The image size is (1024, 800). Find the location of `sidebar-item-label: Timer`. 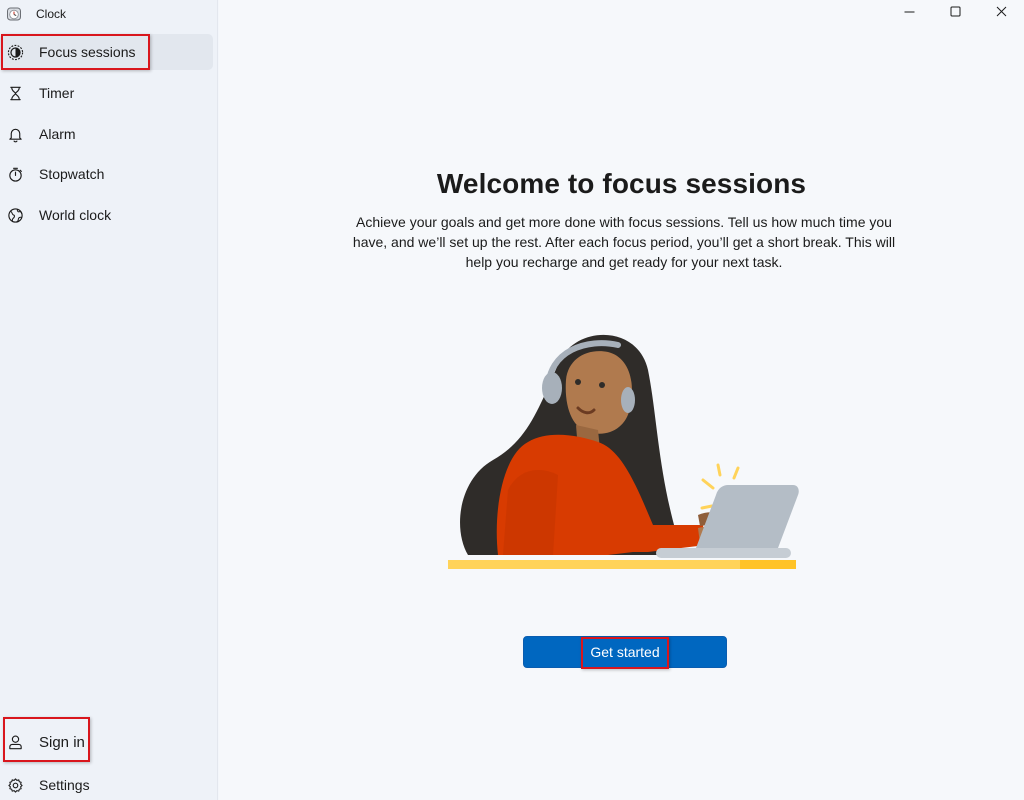

sidebar-item-label: Timer is located at coordinates (57, 93).